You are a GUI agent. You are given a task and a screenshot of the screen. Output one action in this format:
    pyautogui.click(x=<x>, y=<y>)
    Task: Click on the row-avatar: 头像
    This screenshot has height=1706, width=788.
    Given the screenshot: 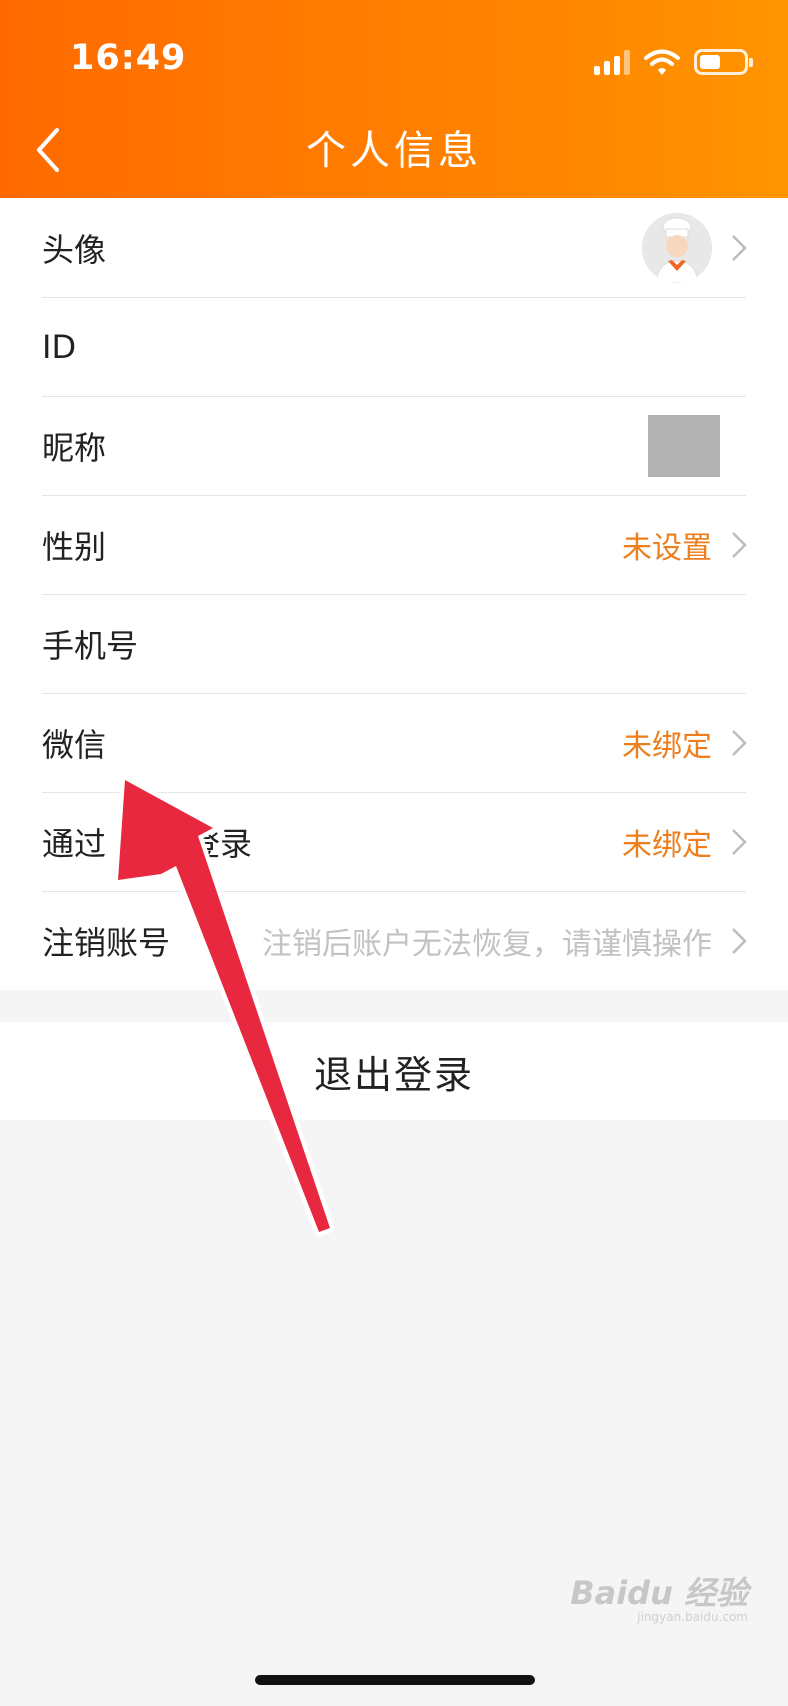 What is the action you would take?
    pyautogui.click(x=394, y=247)
    